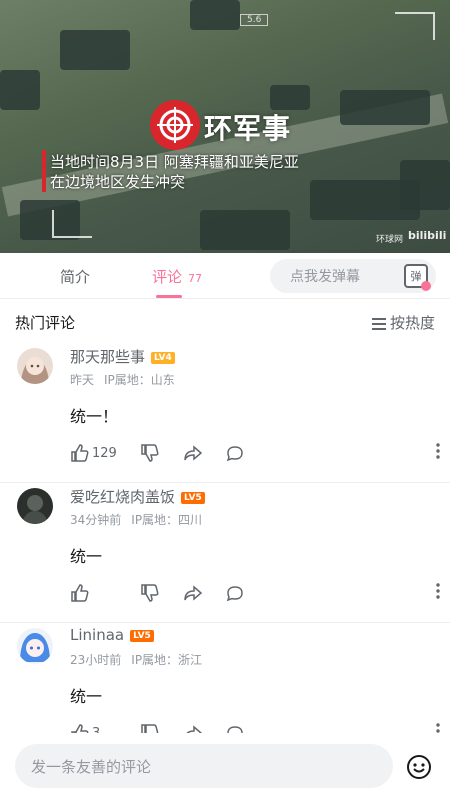  Describe the element at coordinates (104, 453) in the screenshot. I see `like-count: 129` at that location.